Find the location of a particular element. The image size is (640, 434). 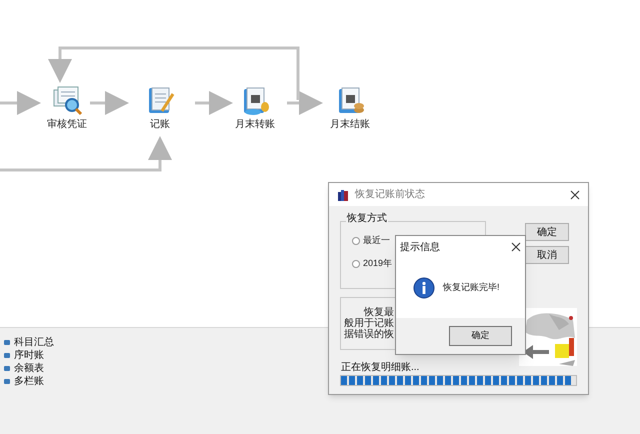

dialog-button: 确定 is located at coordinates (547, 232).